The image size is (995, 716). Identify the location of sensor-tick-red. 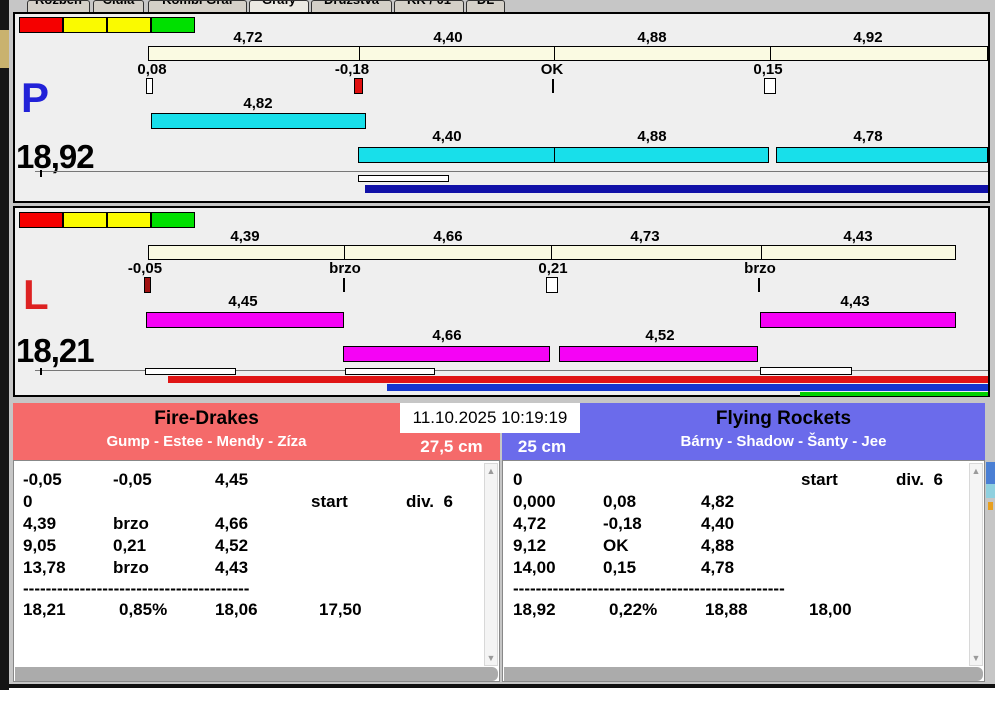
(358, 86).